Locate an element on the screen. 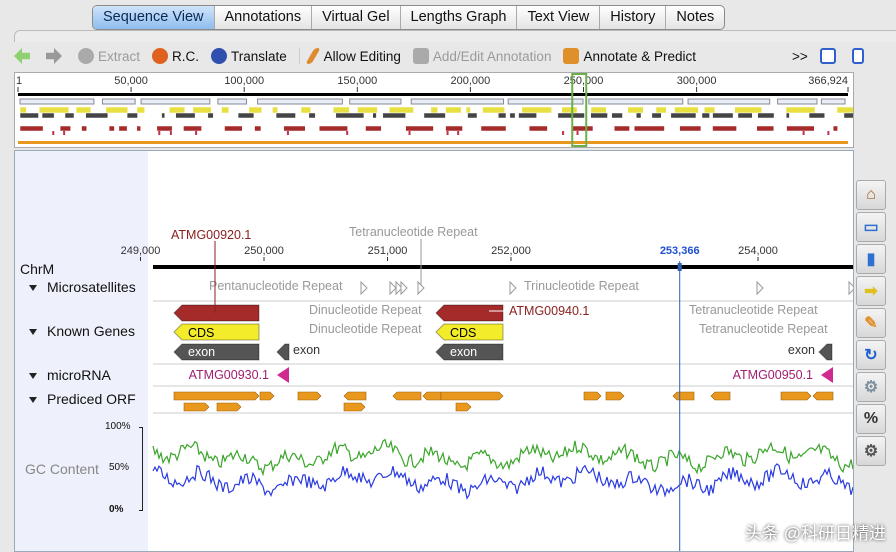 The image size is (896, 552). gene-label: ATMG00920.1 is located at coordinates (211, 235).